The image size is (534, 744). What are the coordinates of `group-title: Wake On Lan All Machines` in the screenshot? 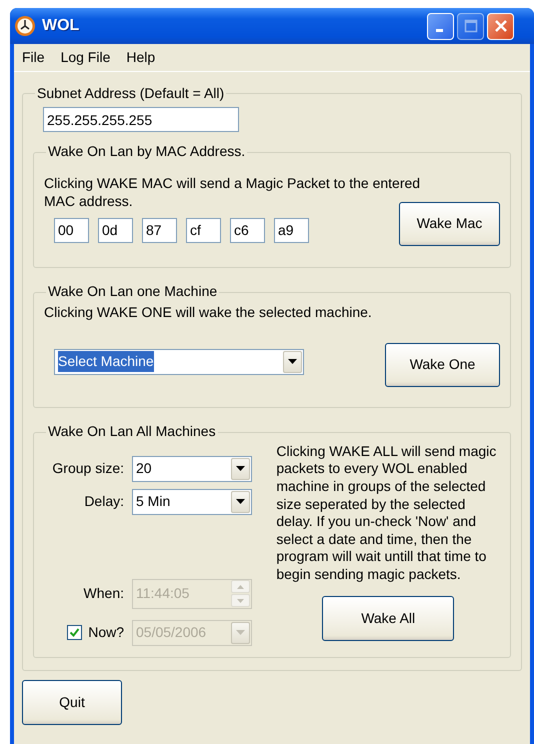 It's located at (132, 432).